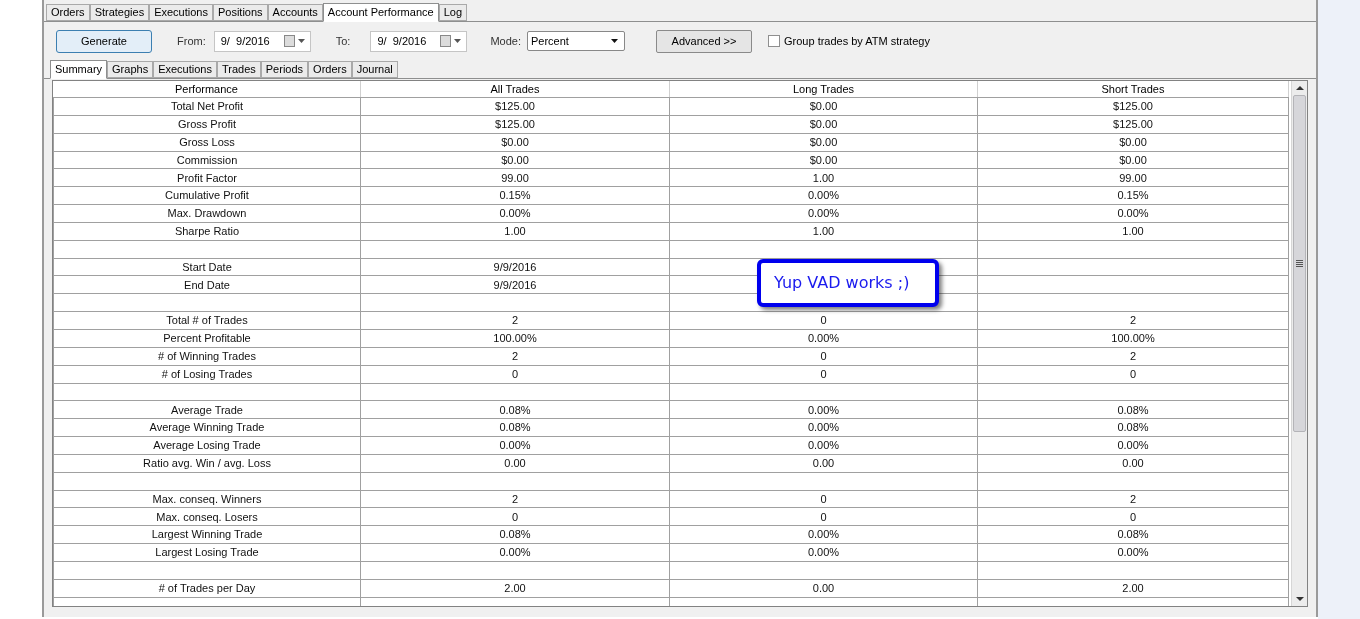 The height and width of the screenshot is (619, 1360). What do you see at coordinates (79, 69) in the screenshot?
I see `tab: Summary` at bounding box center [79, 69].